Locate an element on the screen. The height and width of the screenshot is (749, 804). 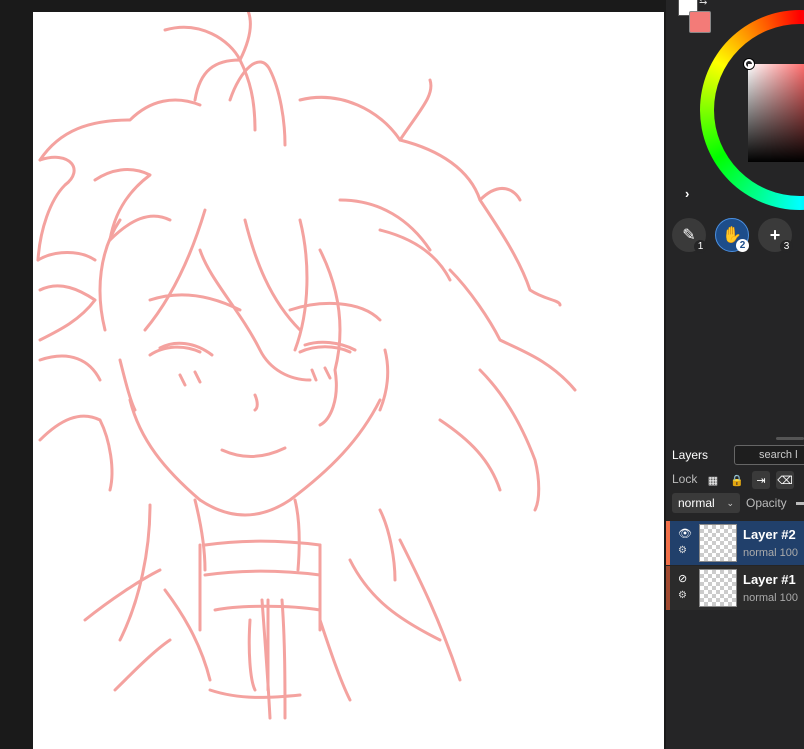
layer-name: Layer #1 is located at coordinates (769, 579).